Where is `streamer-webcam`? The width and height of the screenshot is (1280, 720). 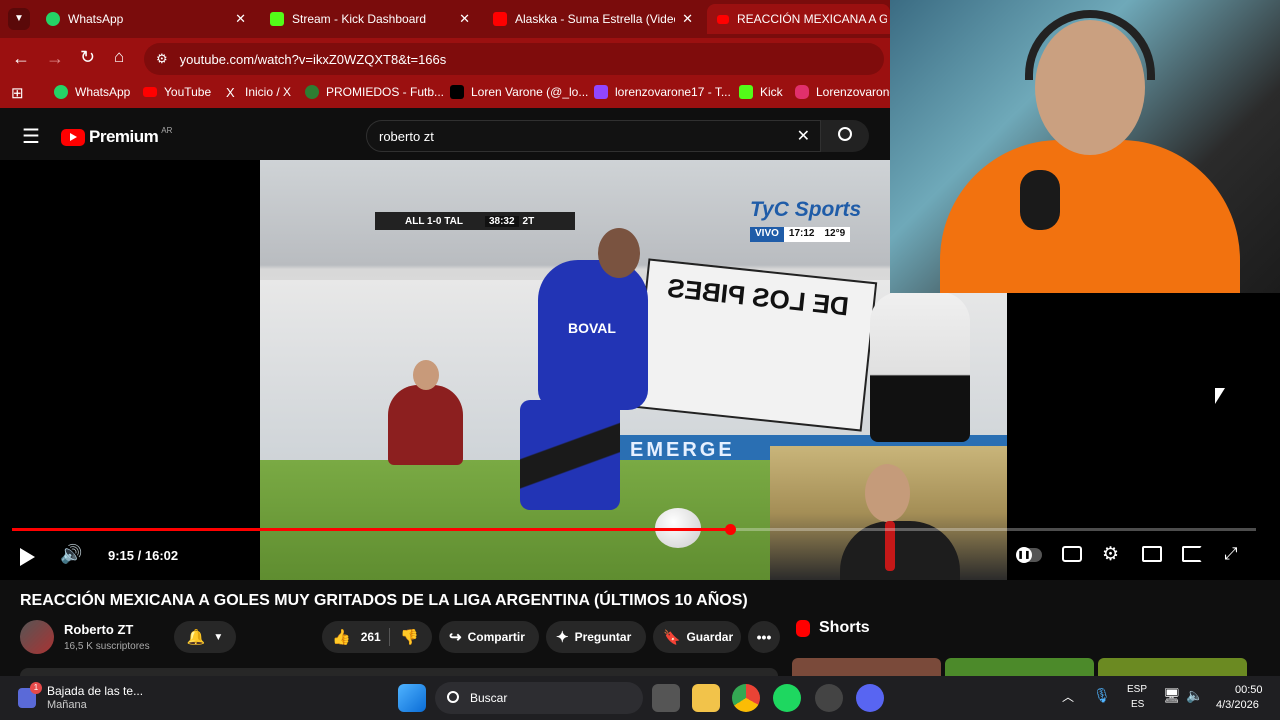 streamer-webcam is located at coordinates (1085, 146).